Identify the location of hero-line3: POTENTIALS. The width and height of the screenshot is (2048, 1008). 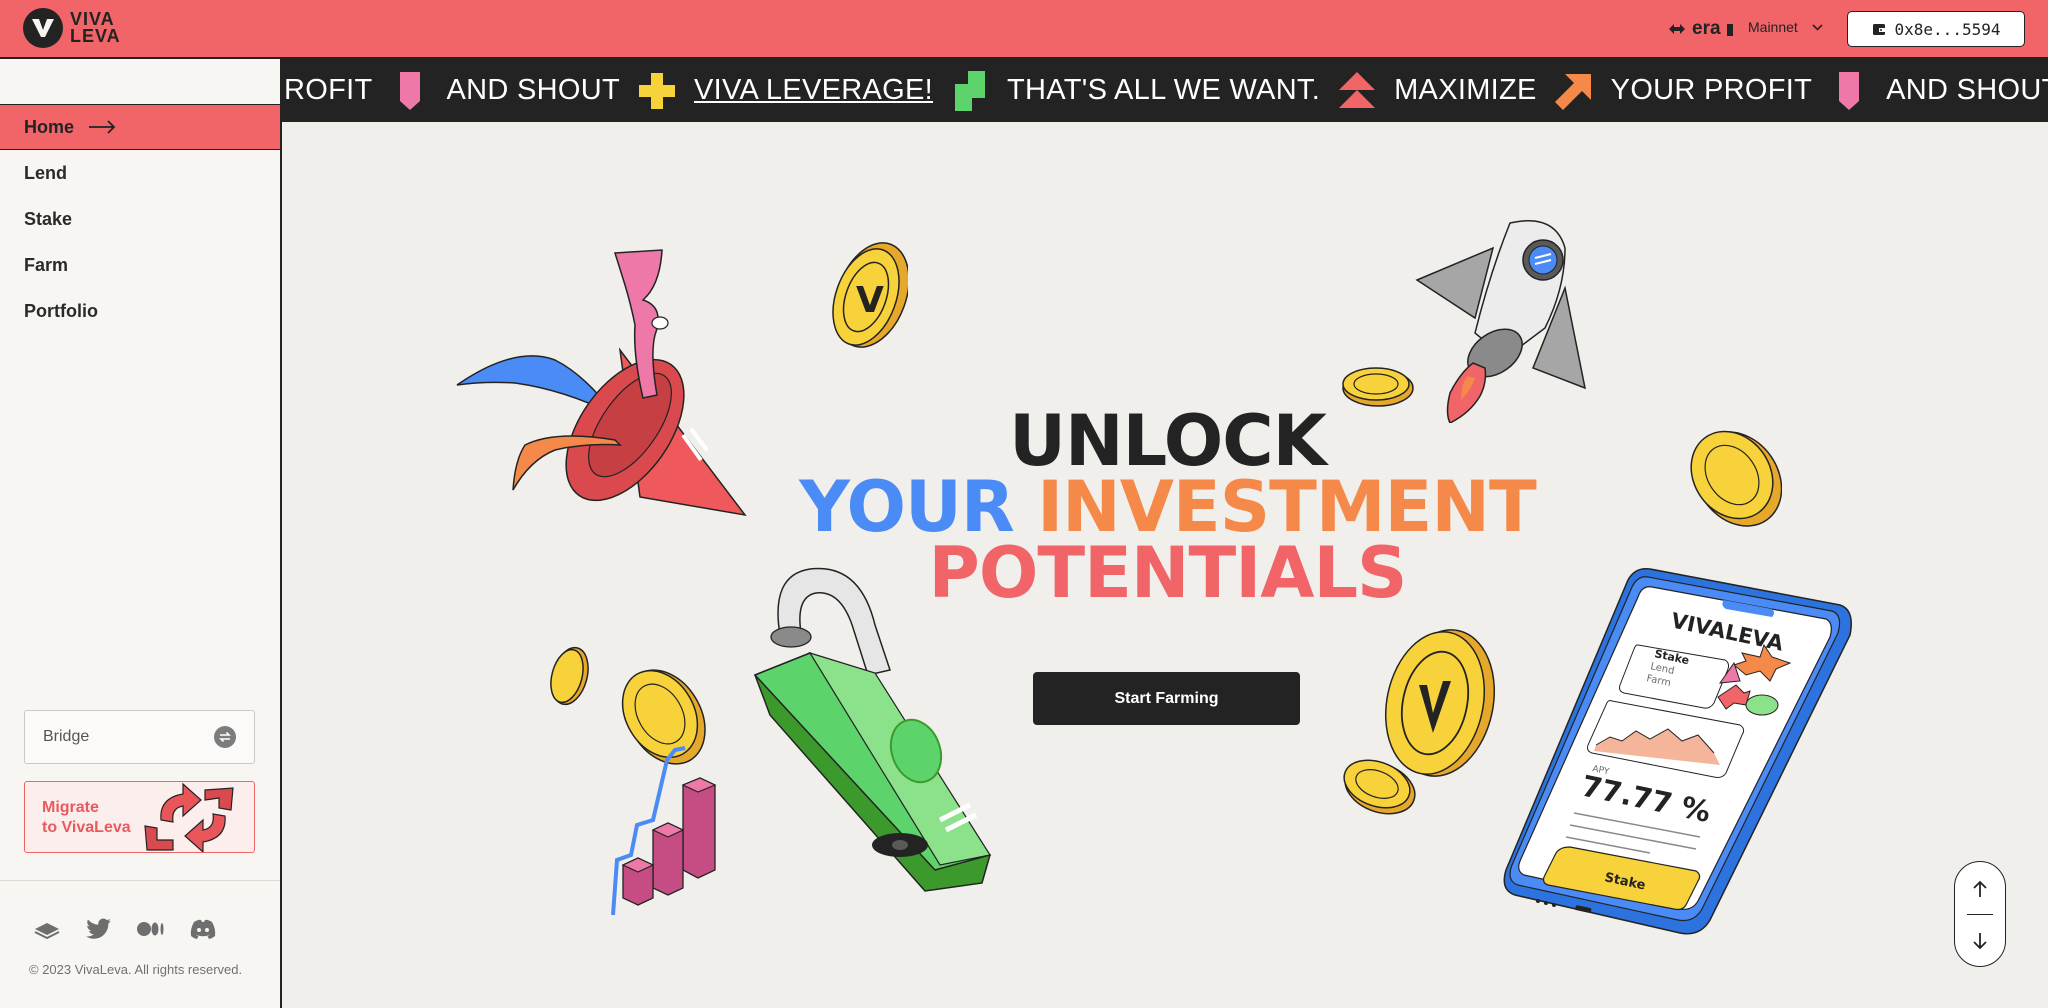
(1168, 573).